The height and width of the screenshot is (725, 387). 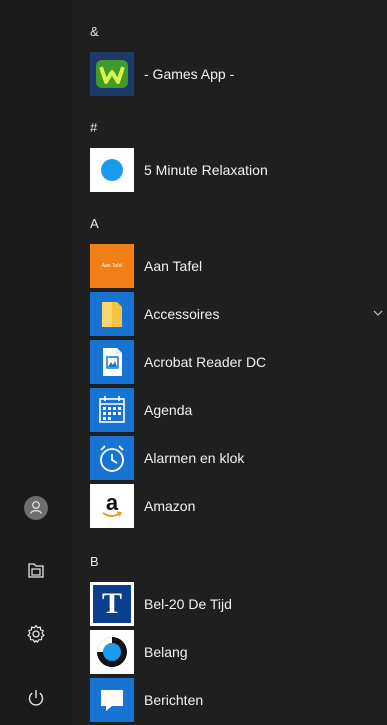 What do you see at coordinates (94, 561) in the screenshot?
I see `section-header-b: B` at bounding box center [94, 561].